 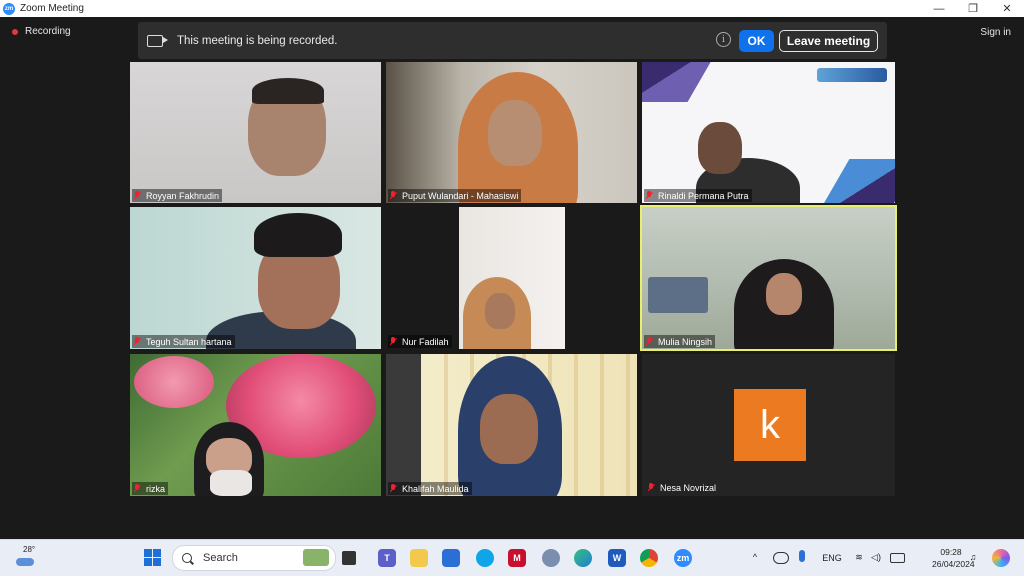 What do you see at coordinates (148, 553) in the screenshot?
I see `windows-logo-icon` at bounding box center [148, 553].